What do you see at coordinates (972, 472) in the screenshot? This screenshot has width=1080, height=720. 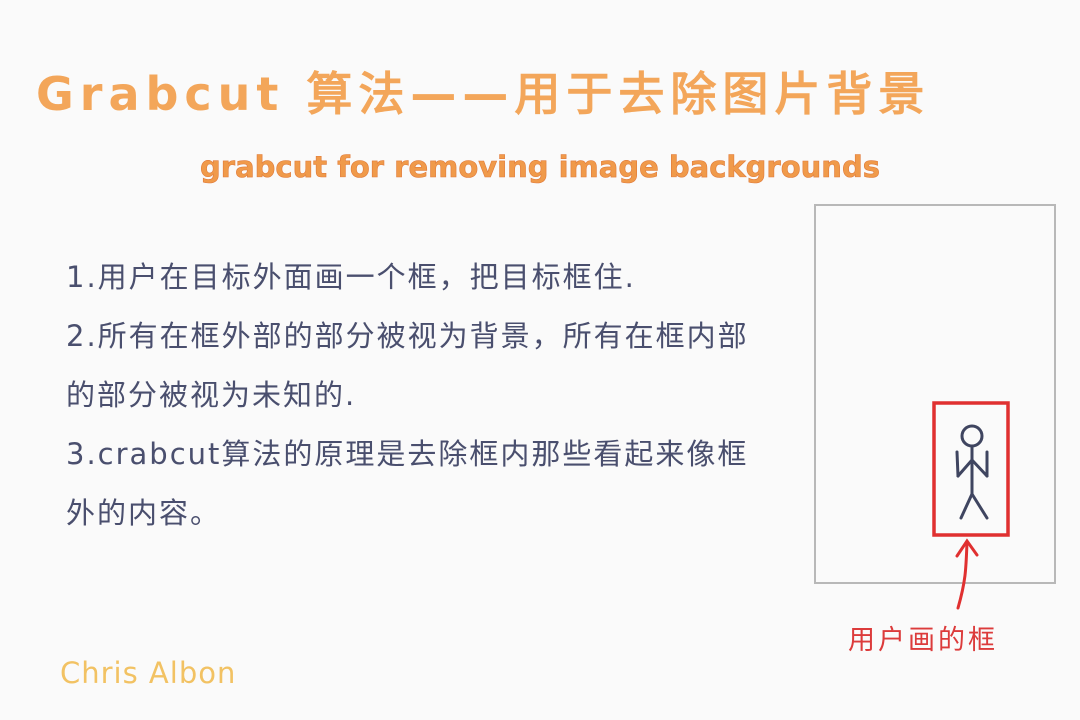 I see `stick-figure-icon` at bounding box center [972, 472].